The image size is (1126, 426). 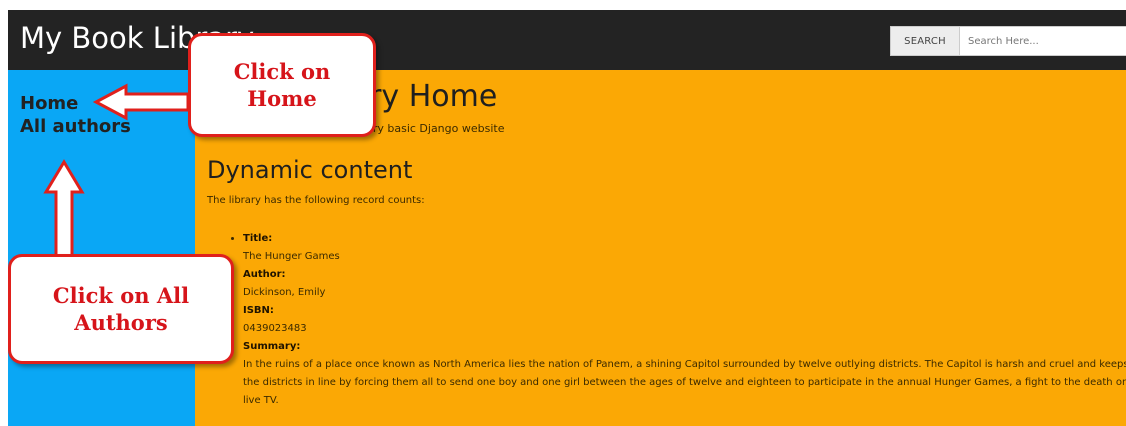 I want to click on arrow-to-home-icon, so click(x=141, y=102).